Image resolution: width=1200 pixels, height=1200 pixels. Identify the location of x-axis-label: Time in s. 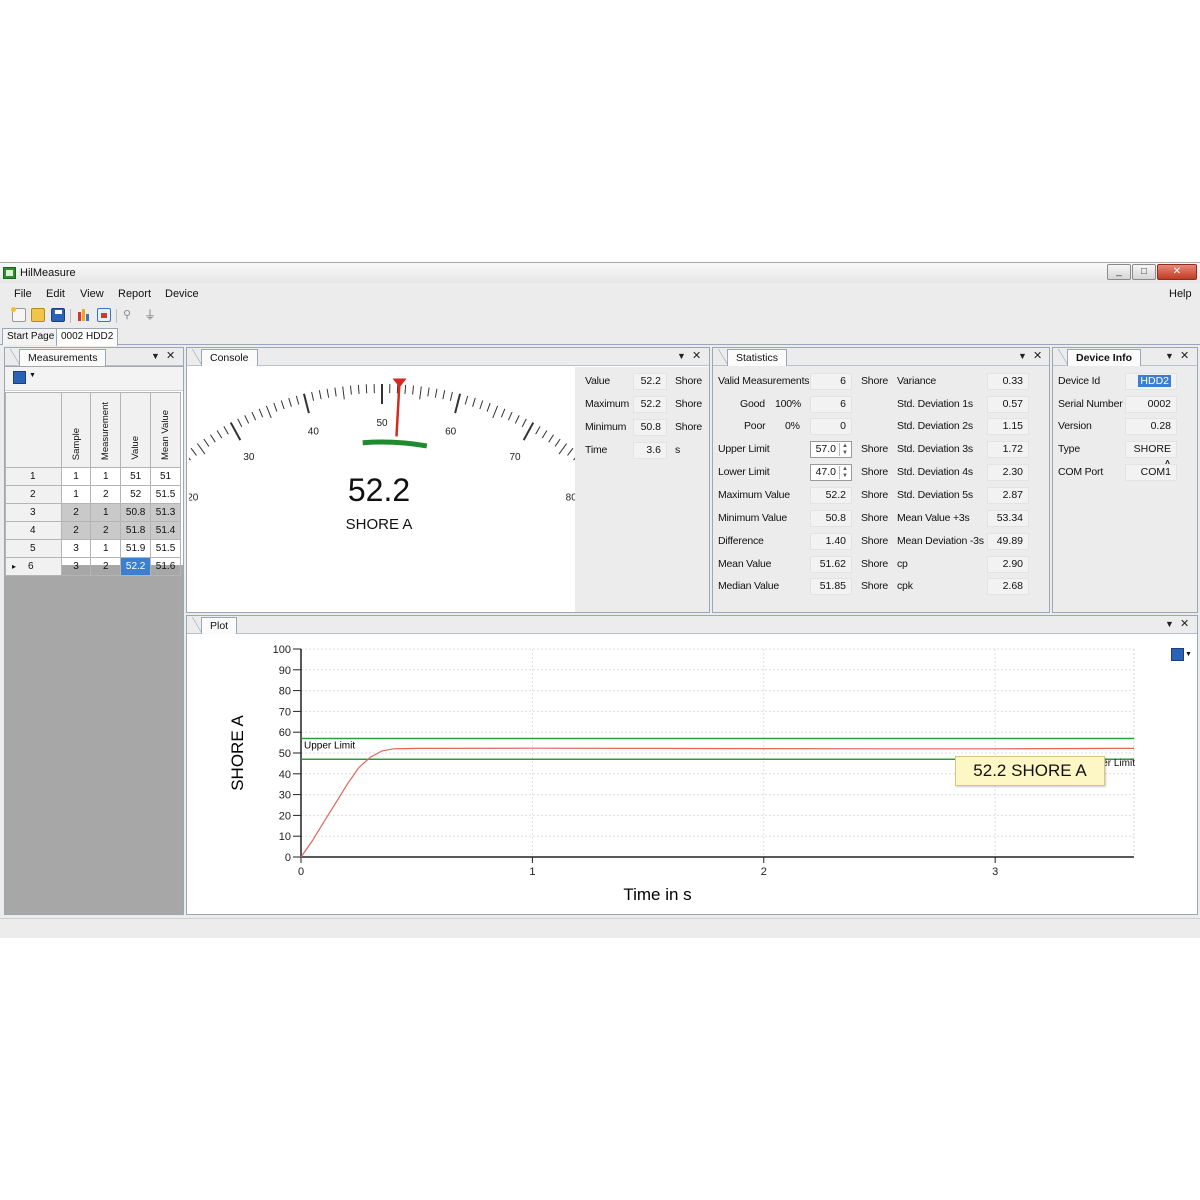
(657, 894).